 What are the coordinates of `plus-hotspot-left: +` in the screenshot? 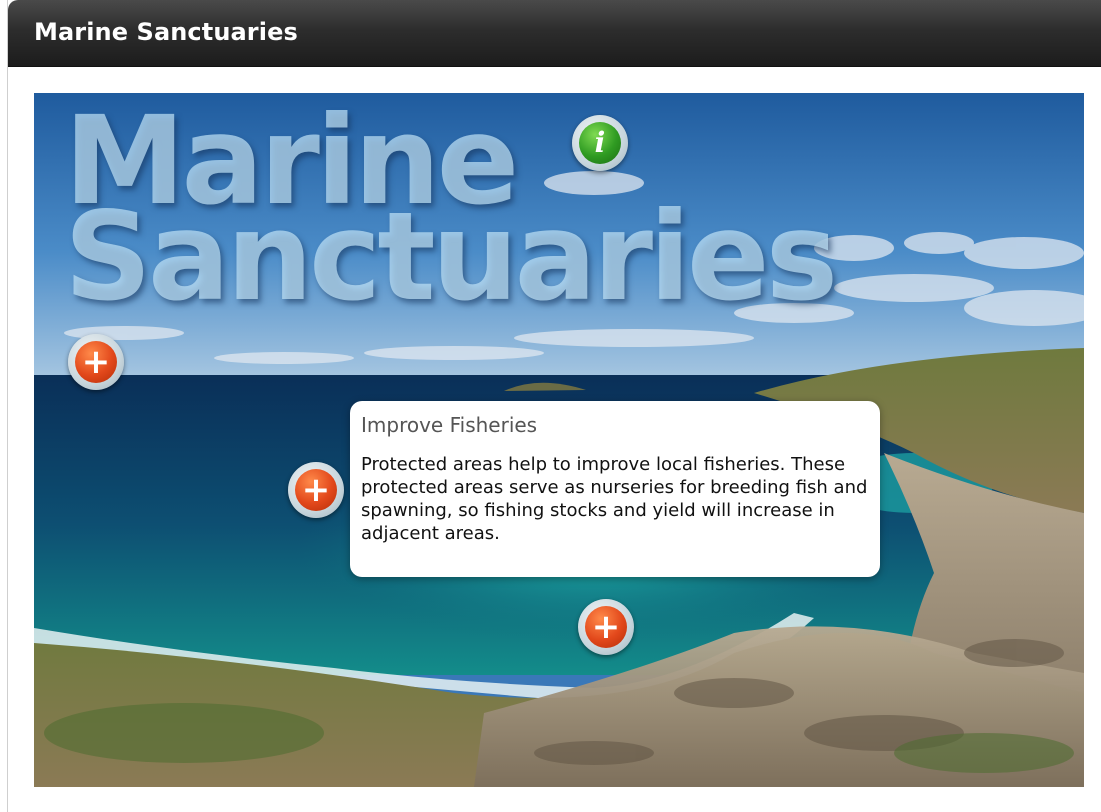 It's located at (96, 362).